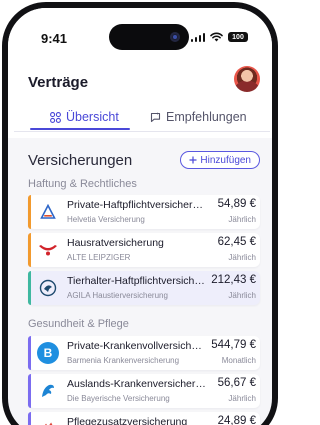  Describe the element at coordinates (78, 324) in the screenshot. I see `group-label-gesundheit: Gesundheit & Pflege` at that location.